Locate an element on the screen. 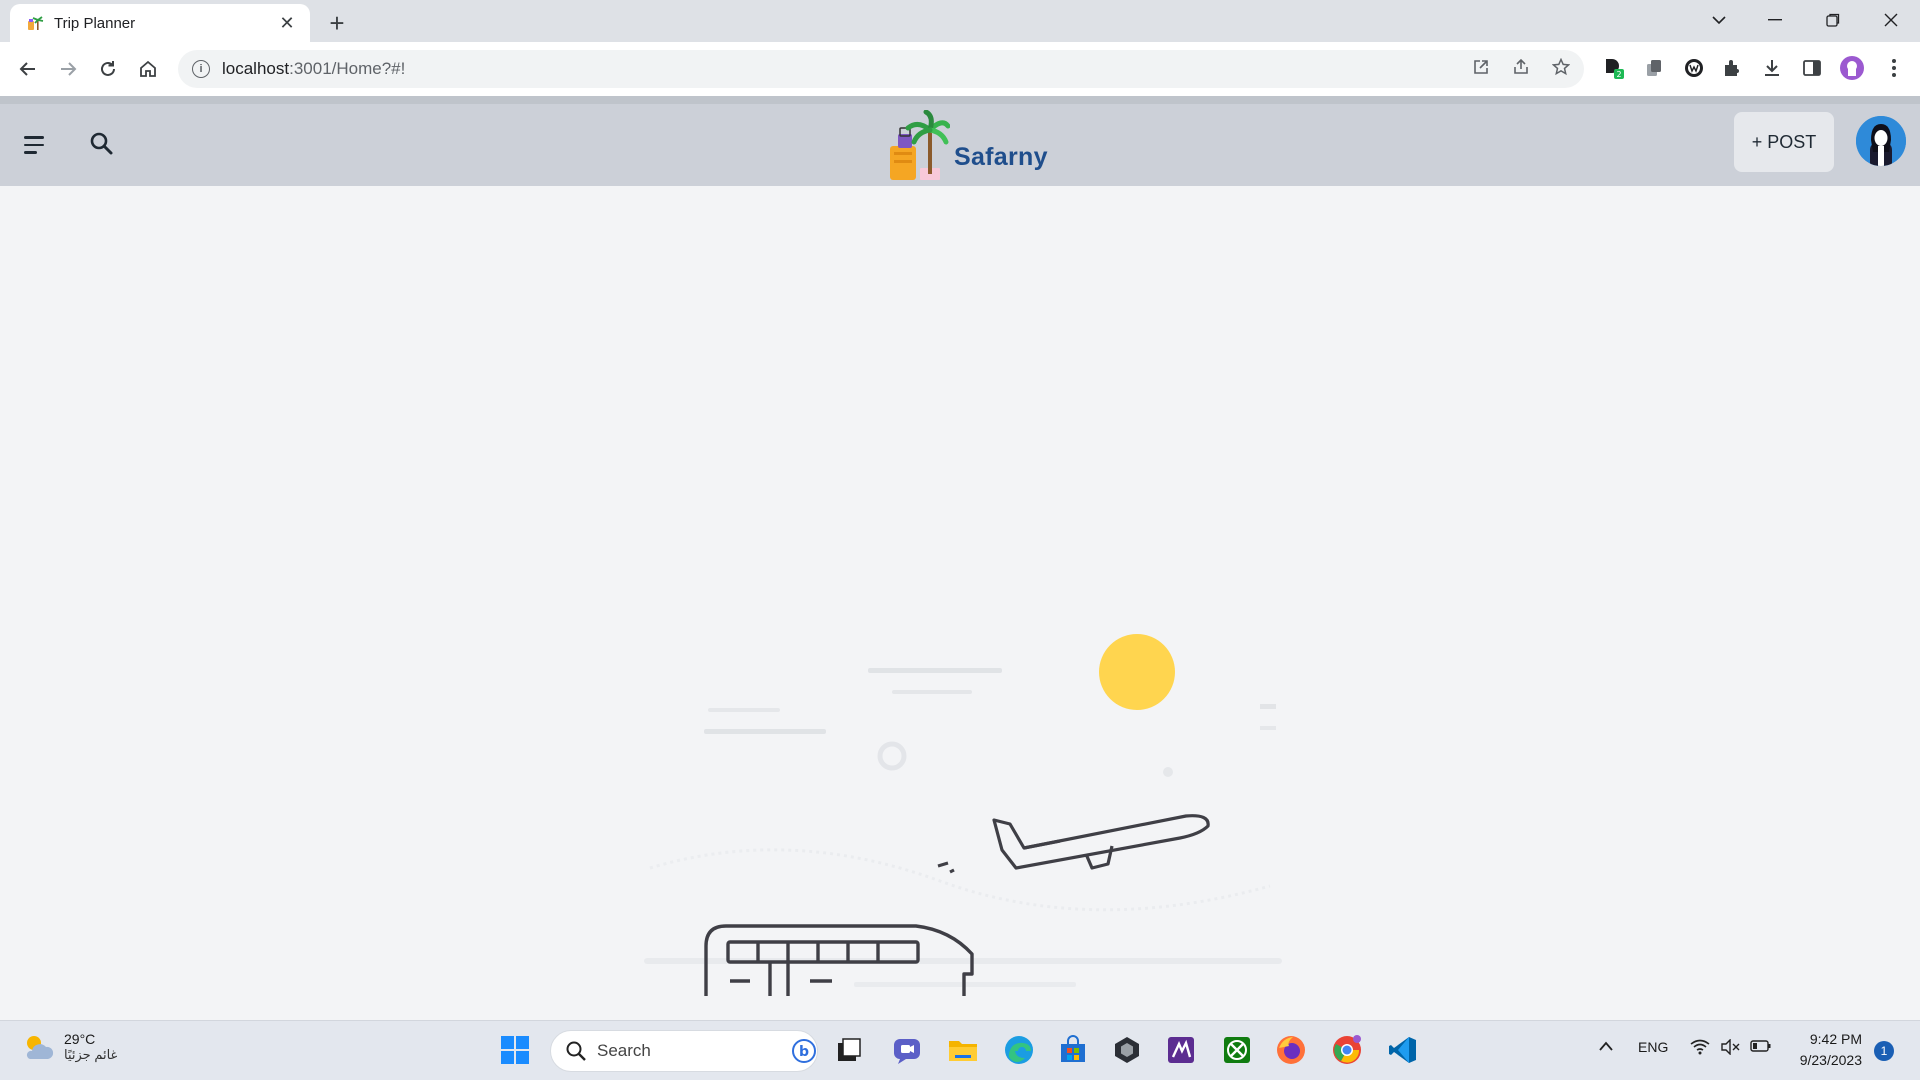  post-button: + POST is located at coordinates (1784, 142).